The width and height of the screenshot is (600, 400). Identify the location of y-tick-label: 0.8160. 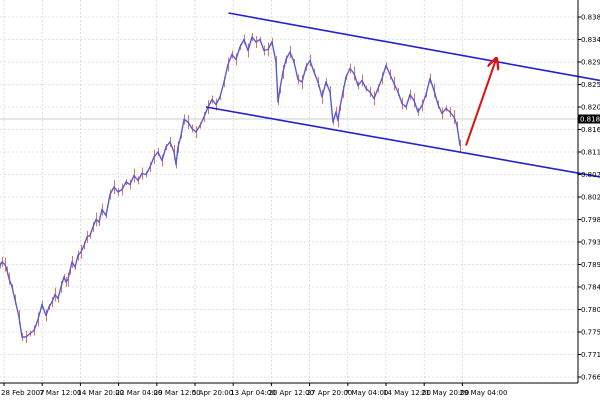
(590, 130).